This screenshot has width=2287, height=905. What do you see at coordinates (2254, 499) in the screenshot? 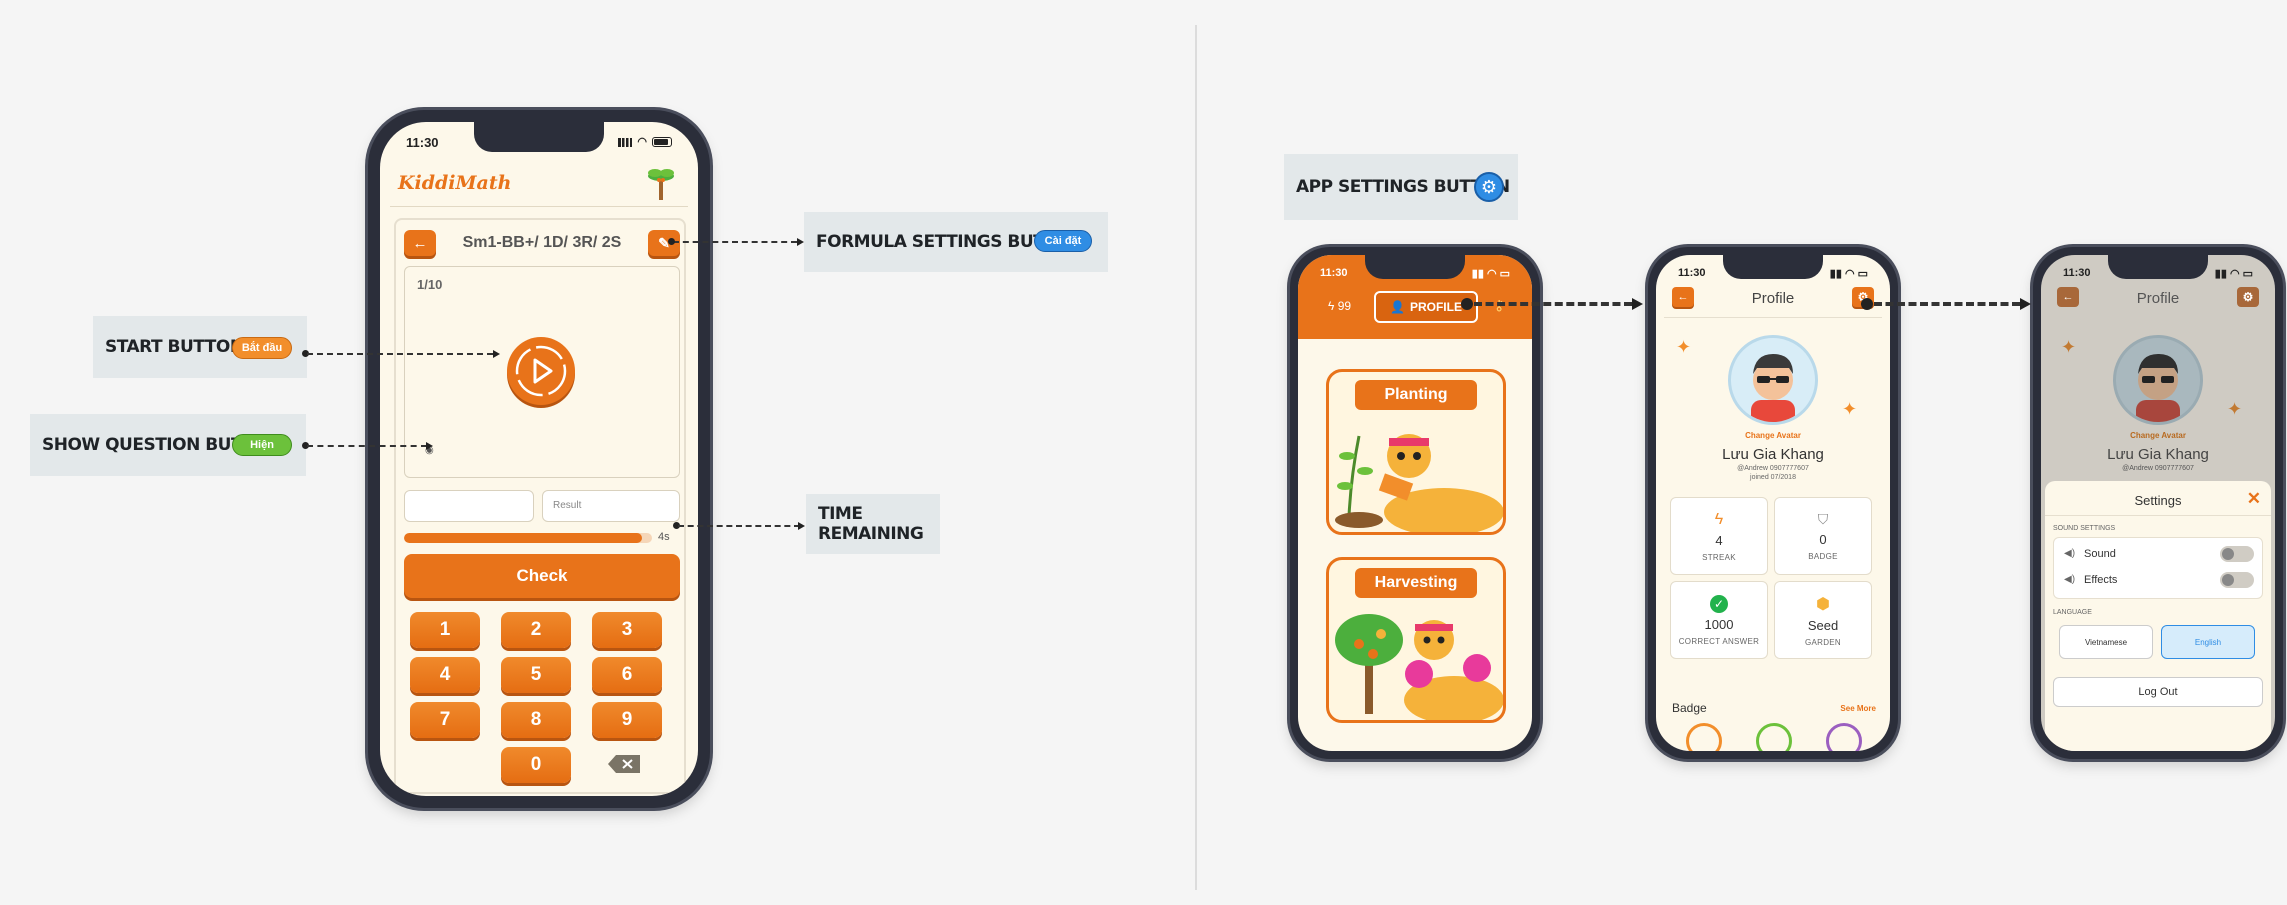
I see `close-icon: ✕` at bounding box center [2254, 499].